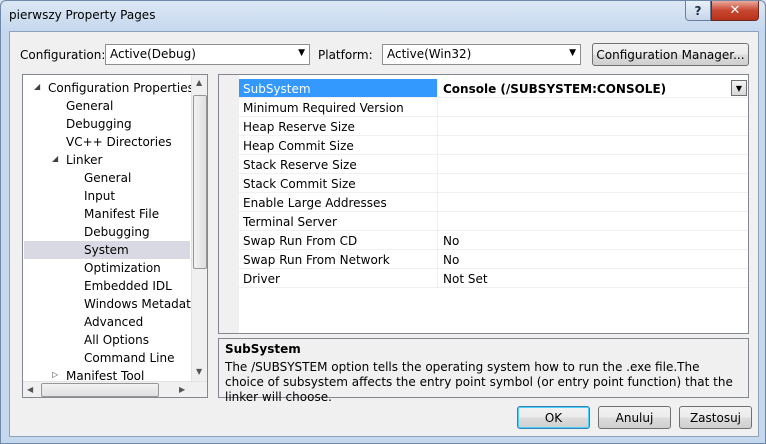 This screenshot has width=766, height=444. I want to click on tree-item: Windows Metadata, so click(111, 304).